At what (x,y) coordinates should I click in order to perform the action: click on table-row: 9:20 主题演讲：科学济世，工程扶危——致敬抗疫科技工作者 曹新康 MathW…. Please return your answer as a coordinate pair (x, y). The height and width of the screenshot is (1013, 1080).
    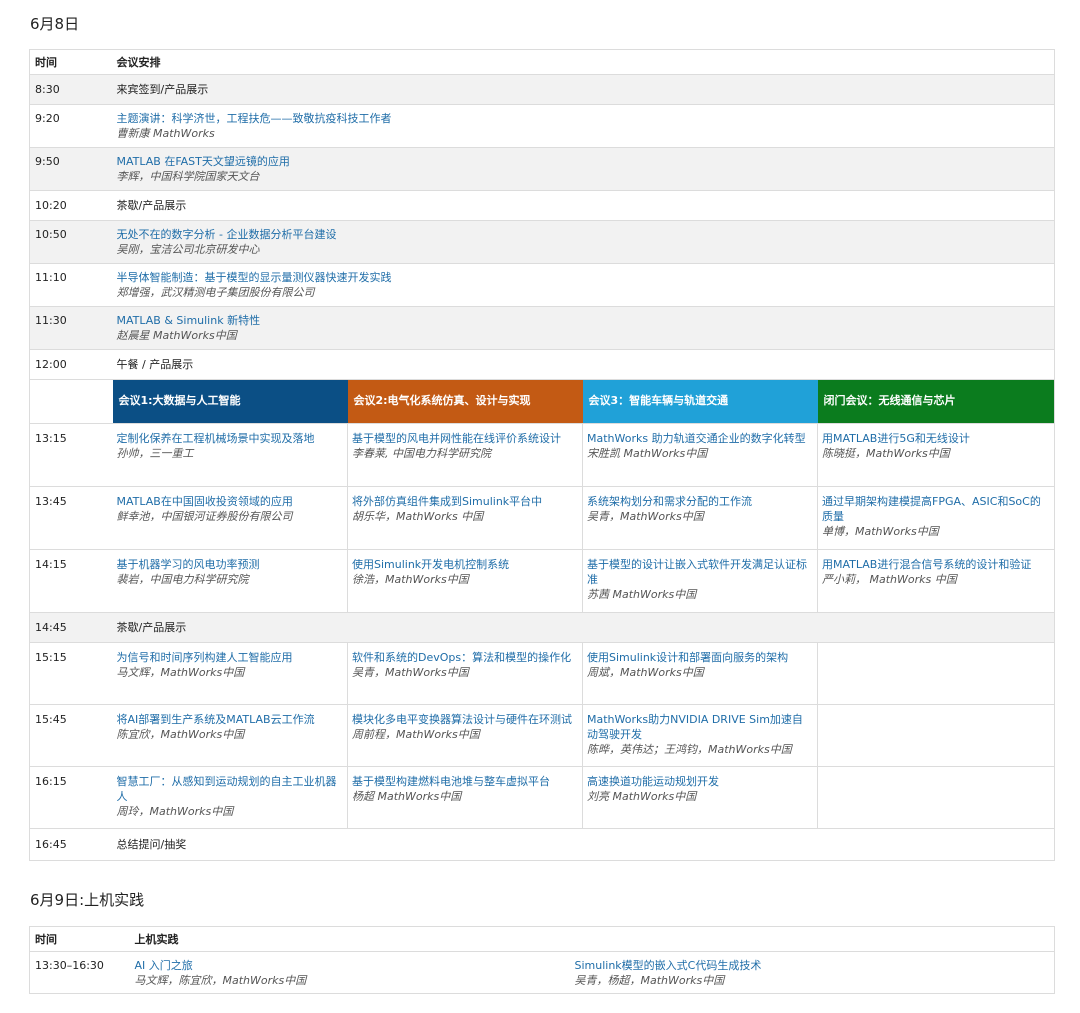
    Looking at the image, I should click on (542, 126).